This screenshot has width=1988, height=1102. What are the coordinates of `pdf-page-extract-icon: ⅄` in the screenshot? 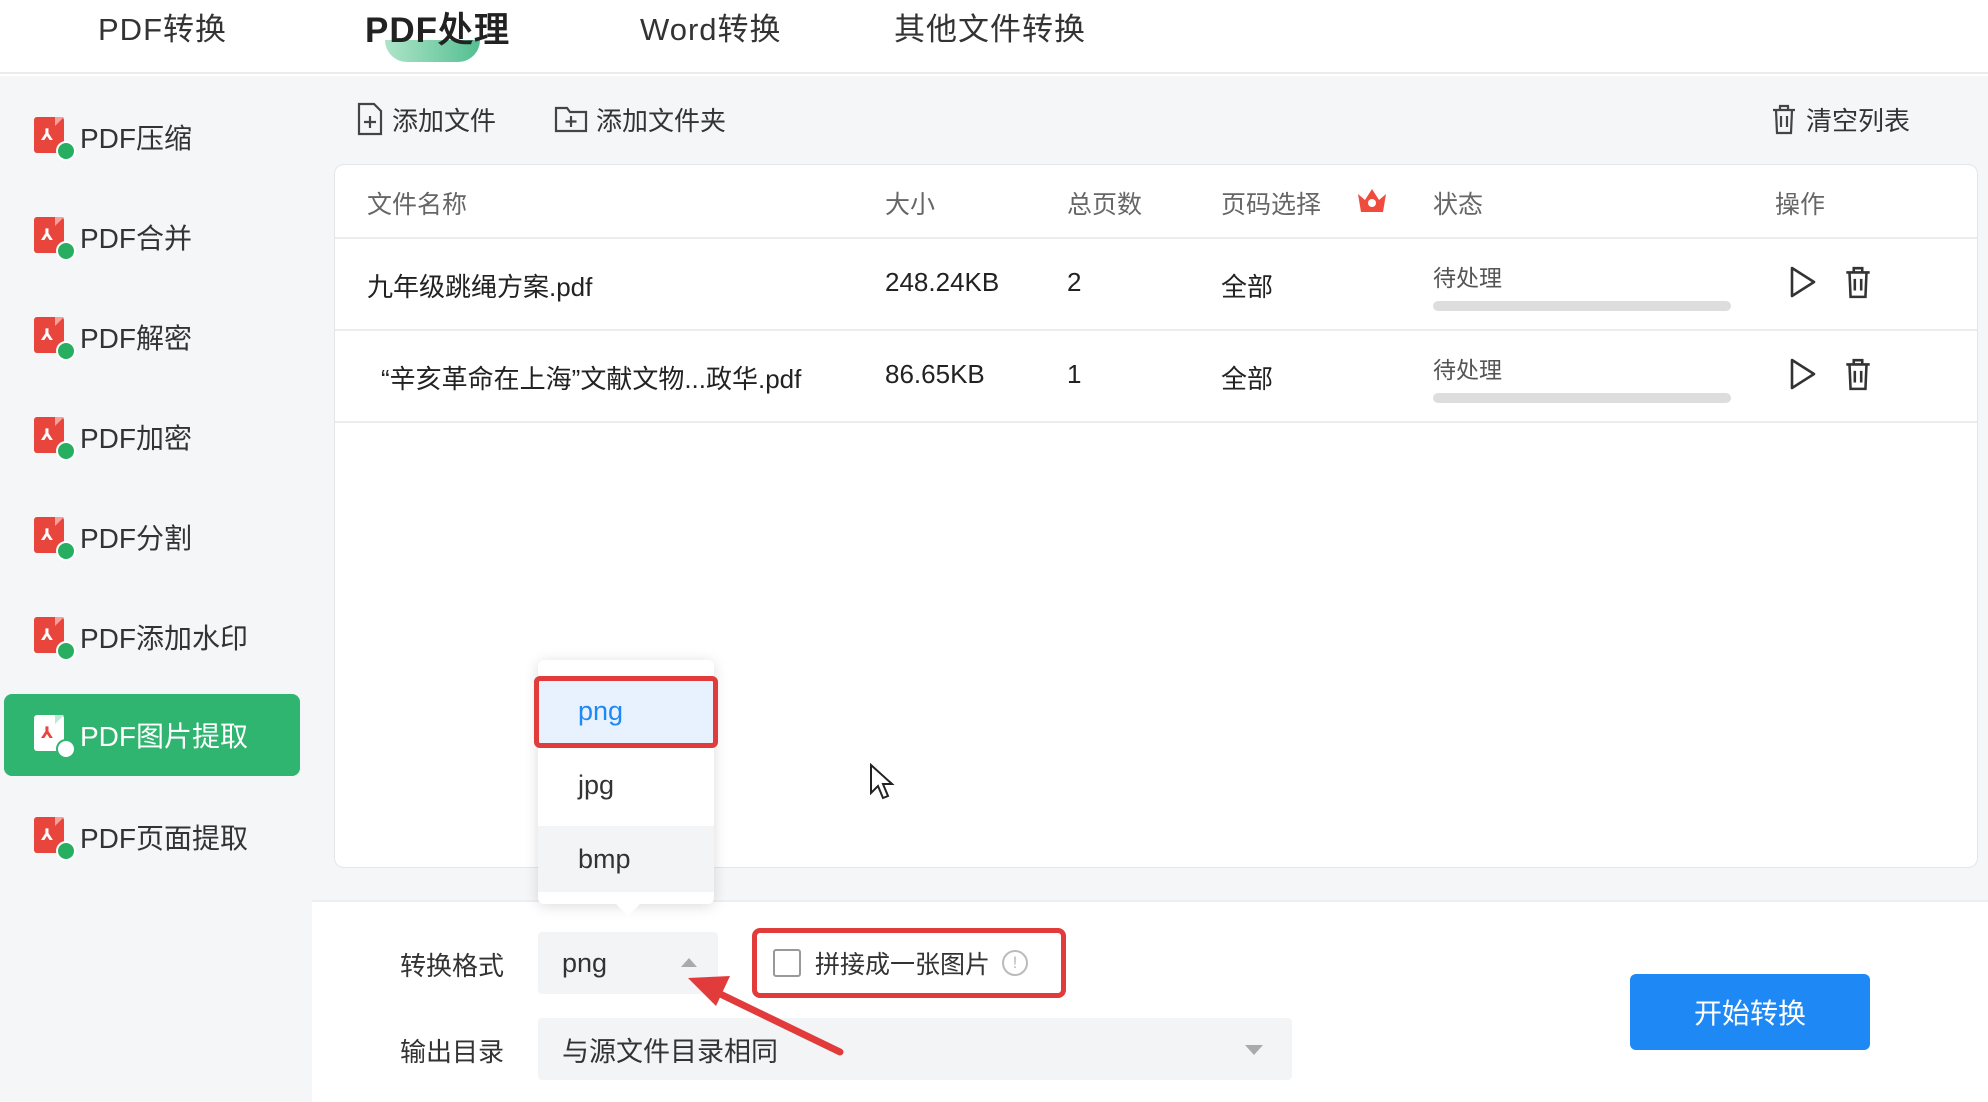 It's located at (54, 838).